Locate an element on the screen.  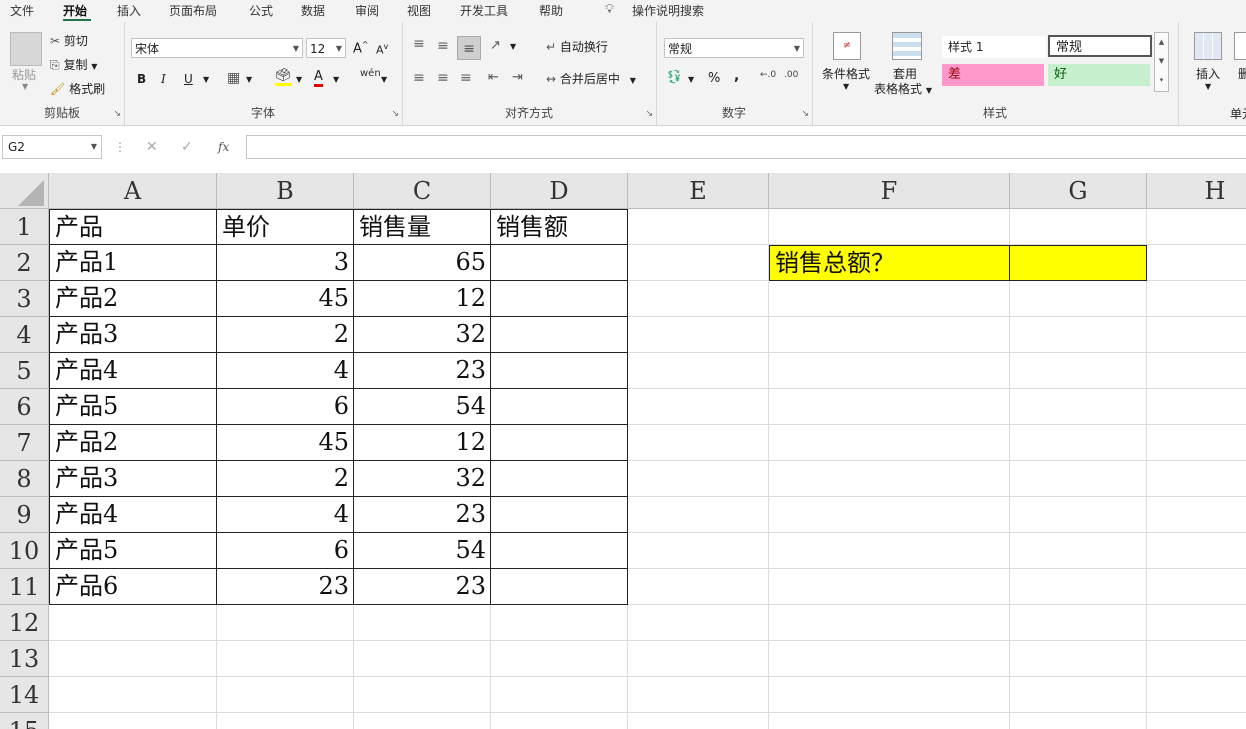
cell-g13 is located at coordinates (1078, 659).